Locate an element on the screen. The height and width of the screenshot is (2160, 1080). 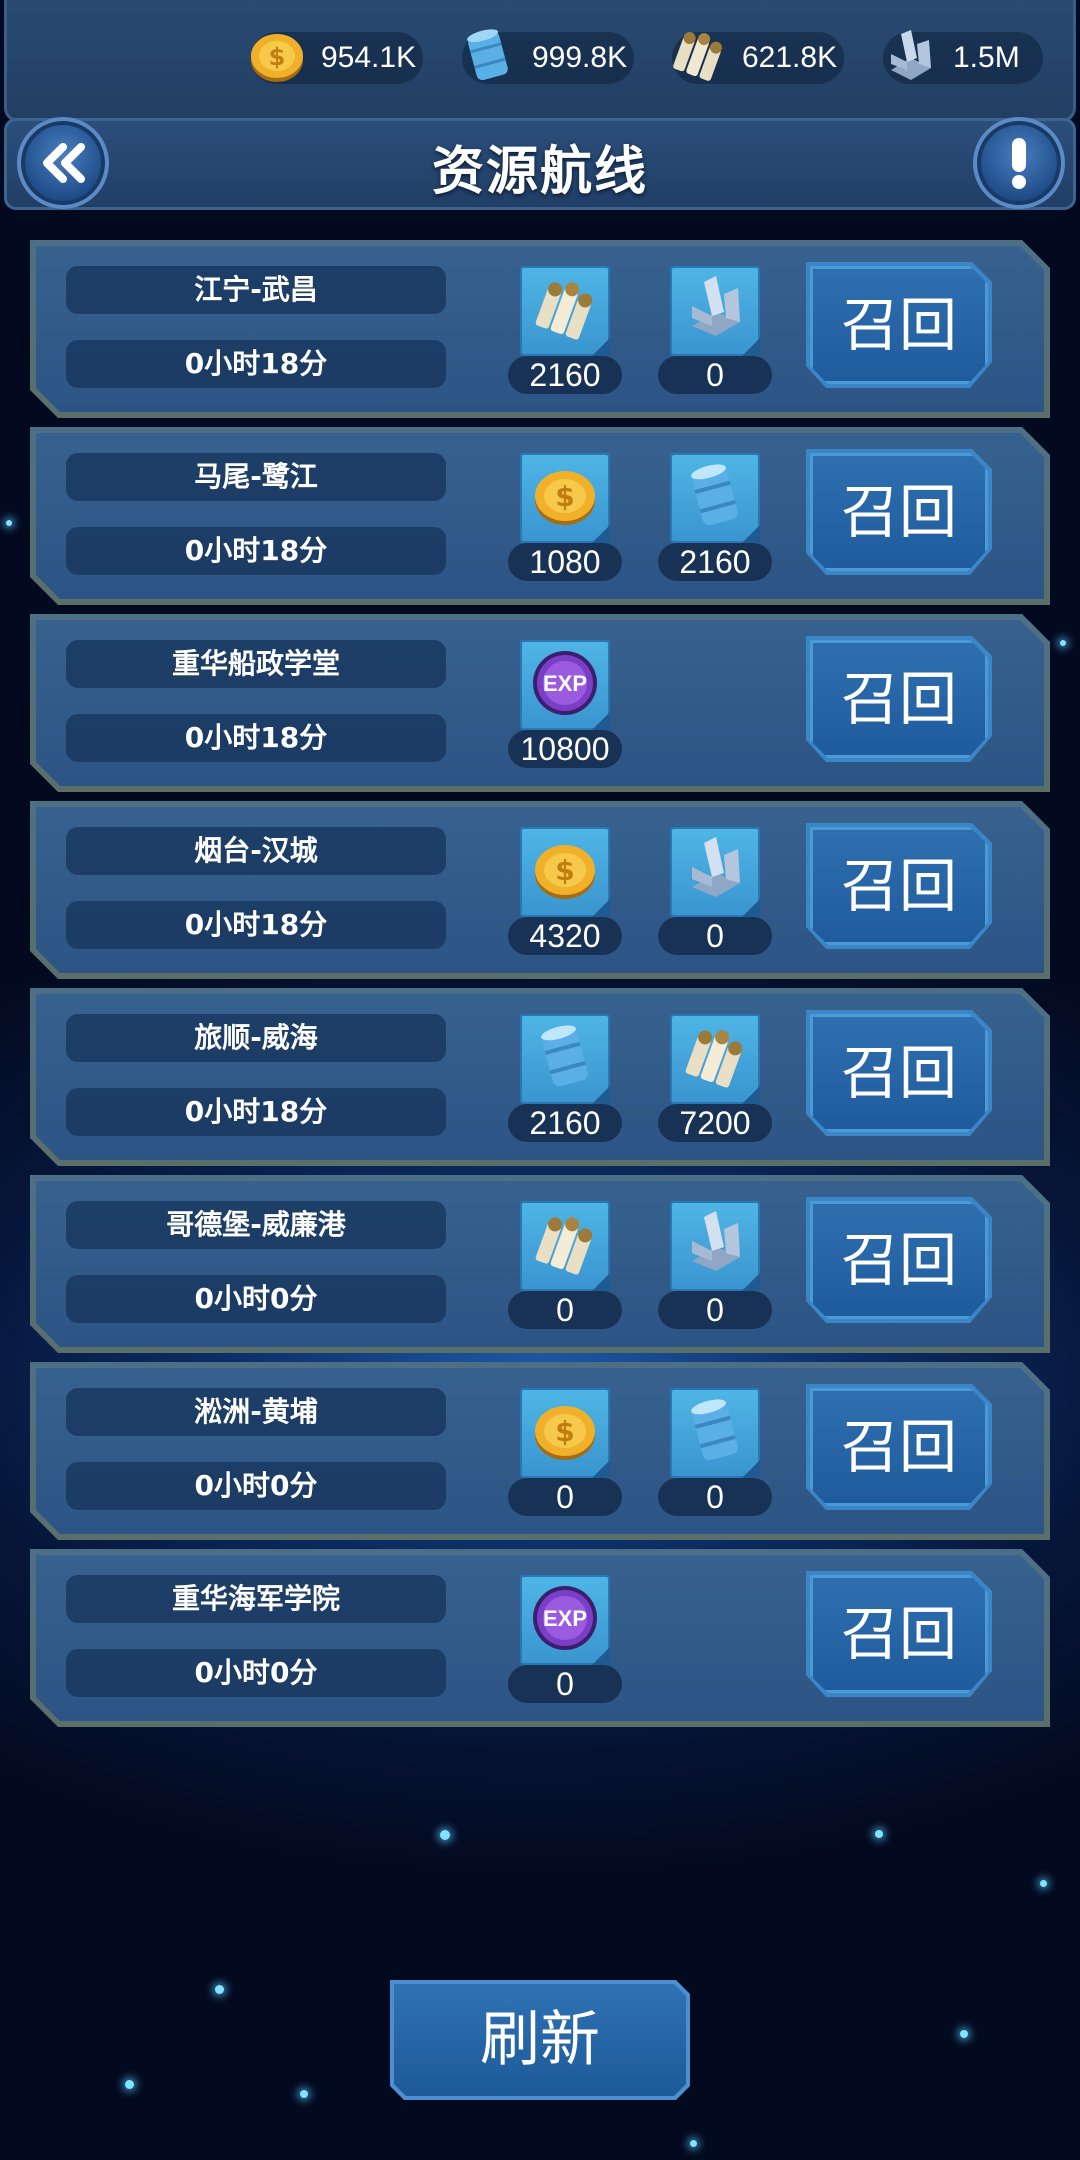
gold-amount: 954.1K is located at coordinates (369, 57).